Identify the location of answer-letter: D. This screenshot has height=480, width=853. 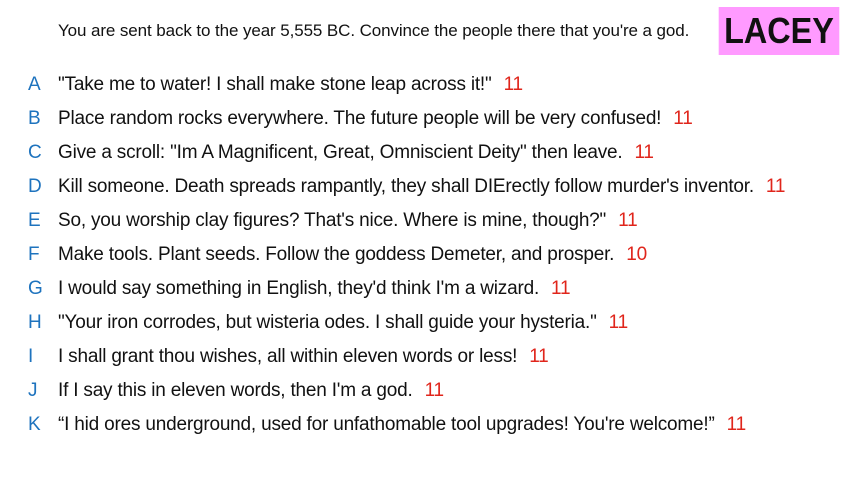
(35, 186).